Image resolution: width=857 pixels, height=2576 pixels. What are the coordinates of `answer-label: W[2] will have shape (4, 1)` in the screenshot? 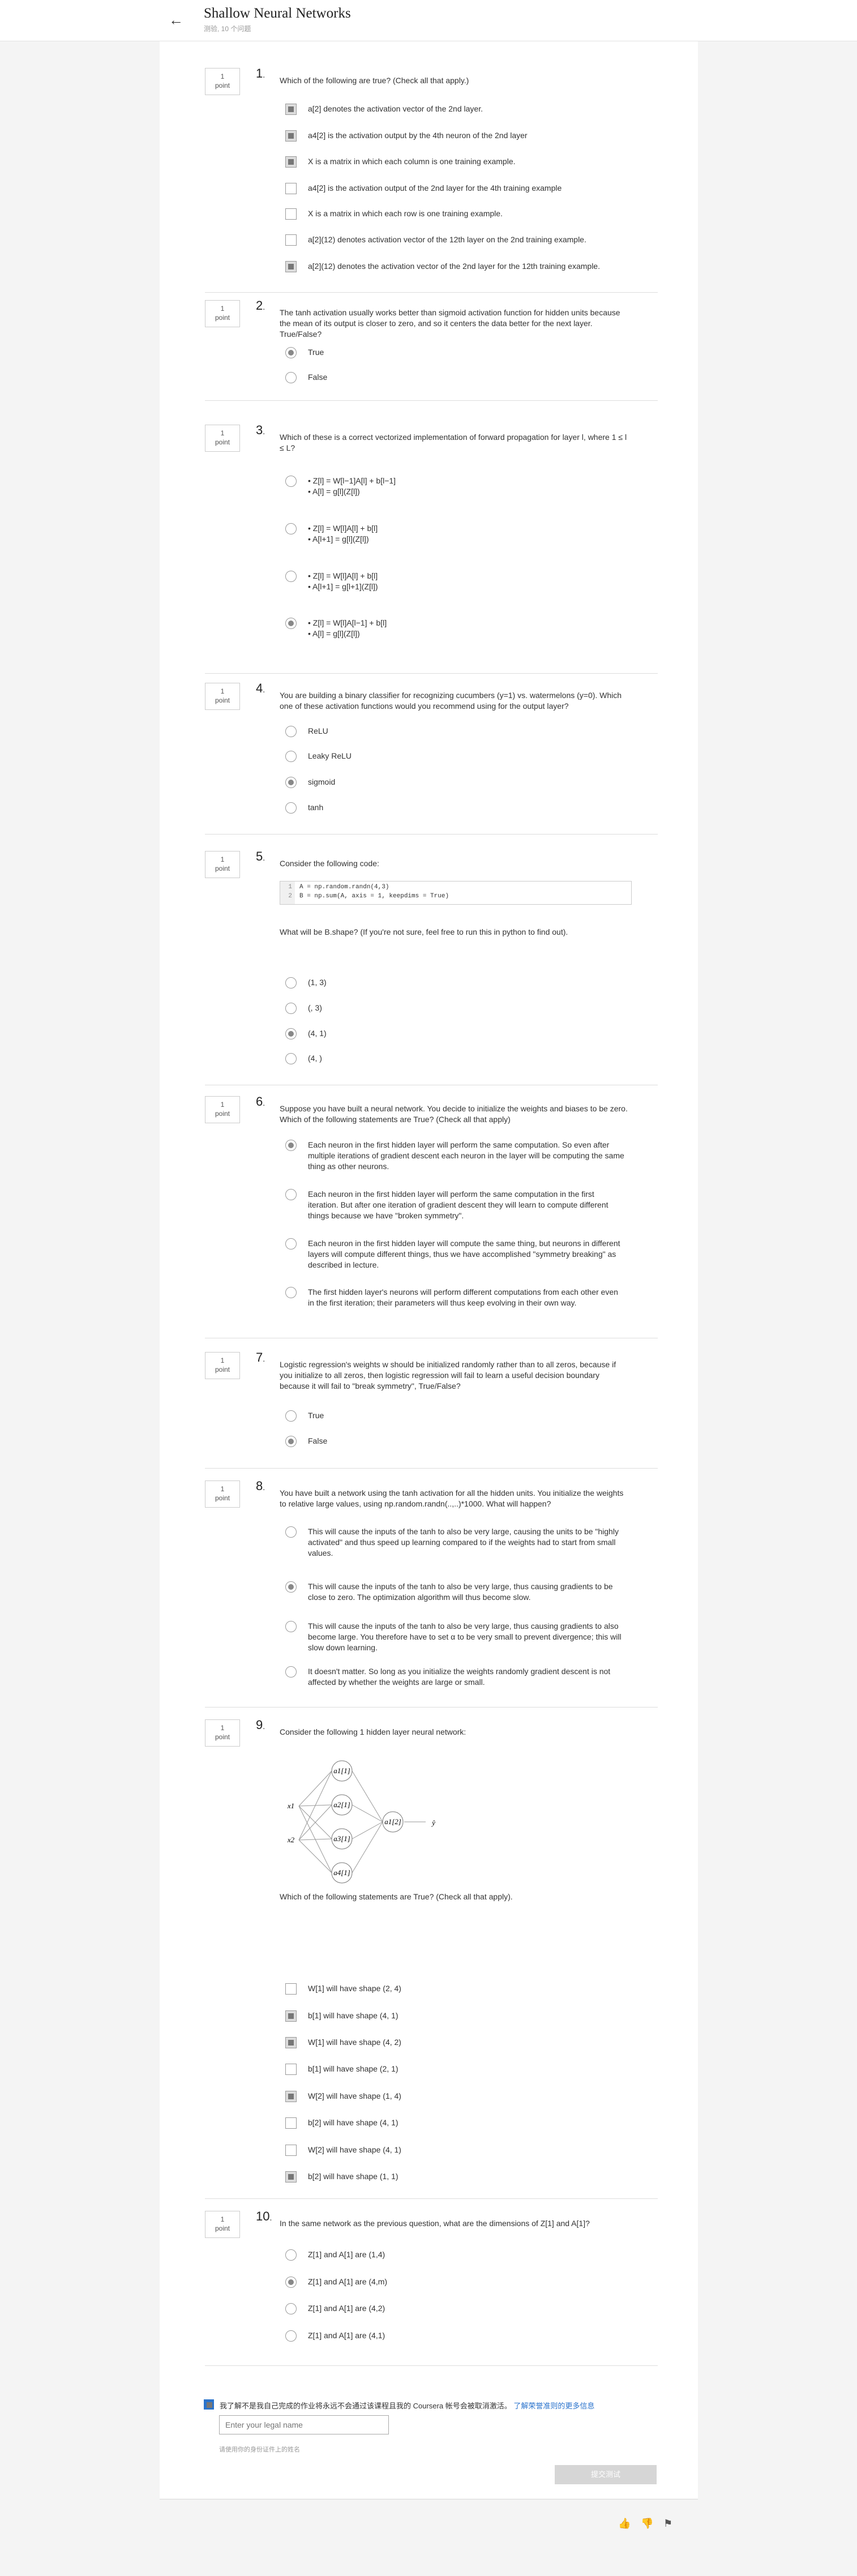 It's located at (354, 2149).